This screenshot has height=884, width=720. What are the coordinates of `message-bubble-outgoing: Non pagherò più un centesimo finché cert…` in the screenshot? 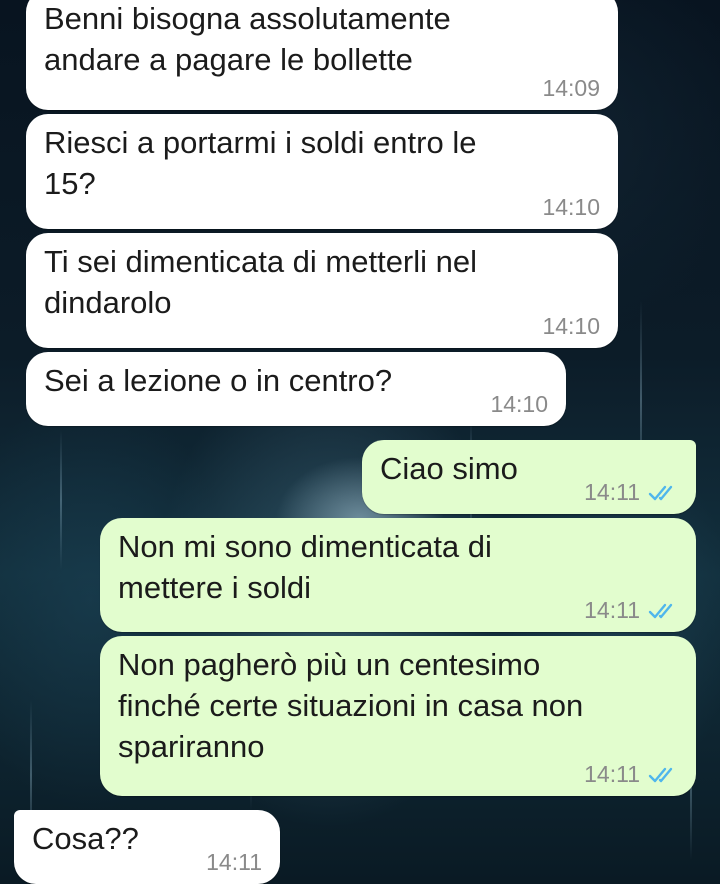 It's located at (398, 716).